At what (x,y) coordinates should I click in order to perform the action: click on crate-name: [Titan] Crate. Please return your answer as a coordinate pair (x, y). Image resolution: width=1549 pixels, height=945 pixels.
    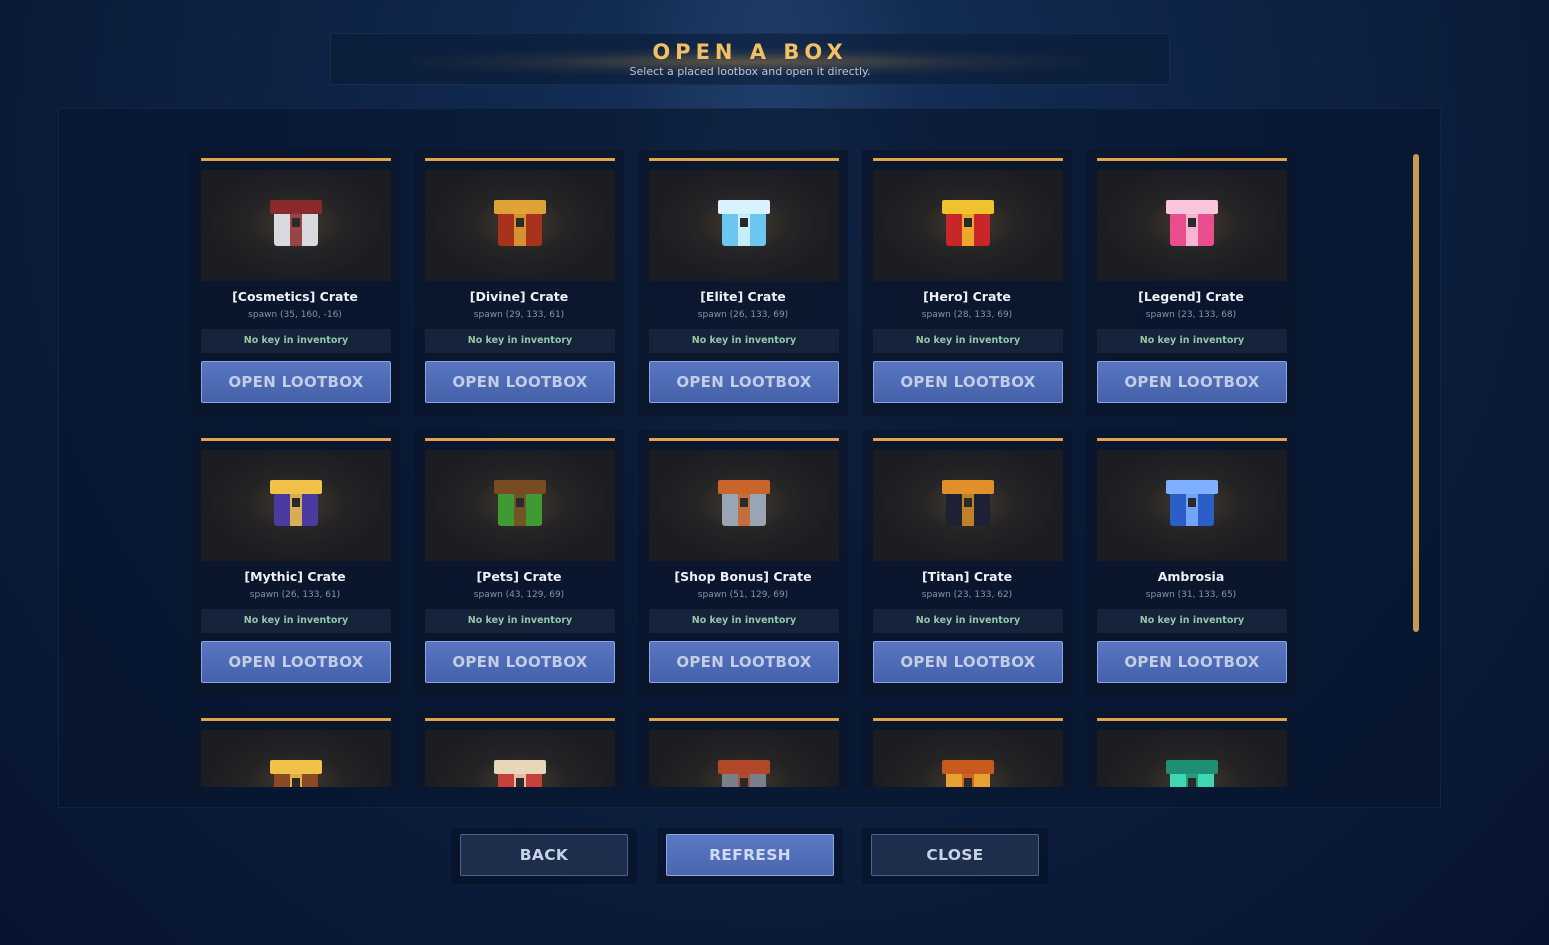
    Looking at the image, I should click on (967, 576).